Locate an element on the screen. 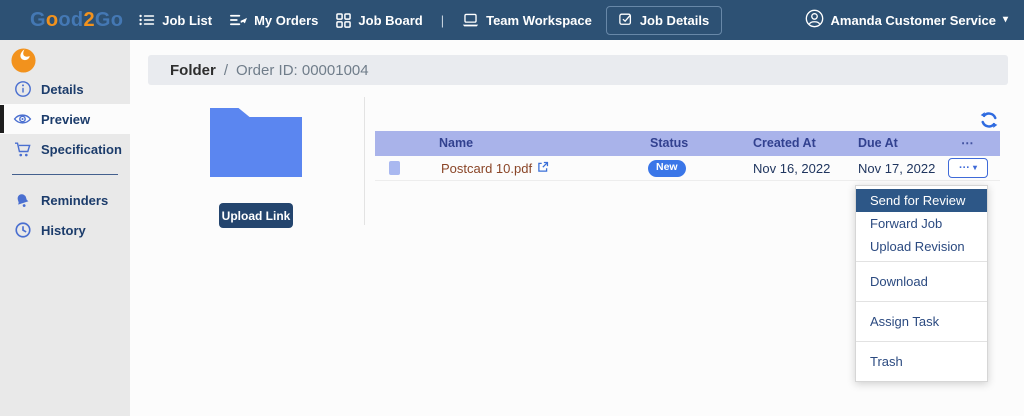 This screenshot has width=1024, height=416. folder-icon is located at coordinates (256, 142).